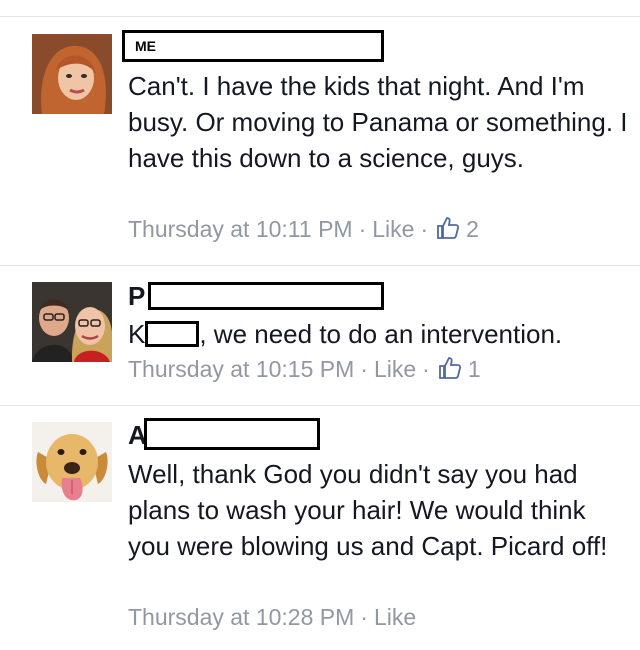 The width and height of the screenshot is (640, 650). What do you see at coordinates (240, 229) in the screenshot?
I see `timestamp: Thursday at 10:11 PM` at bounding box center [240, 229].